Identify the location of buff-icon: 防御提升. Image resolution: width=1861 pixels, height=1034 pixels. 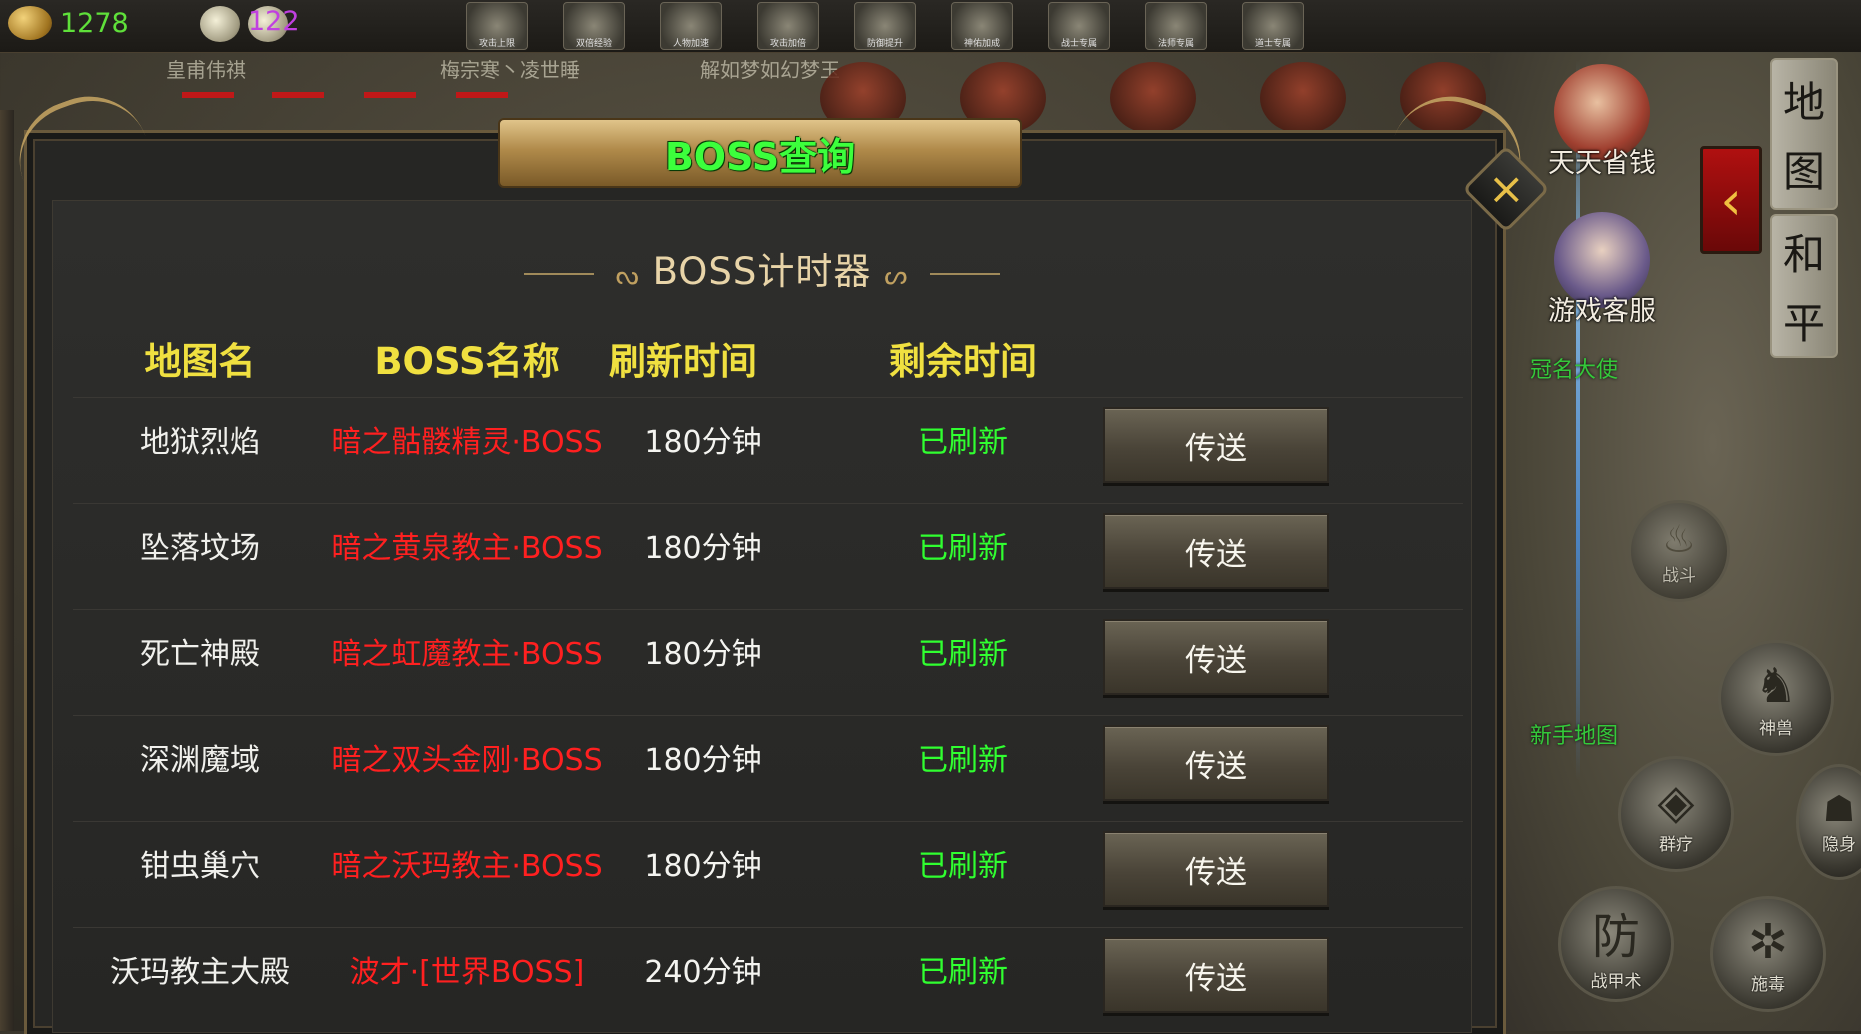
(885, 26).